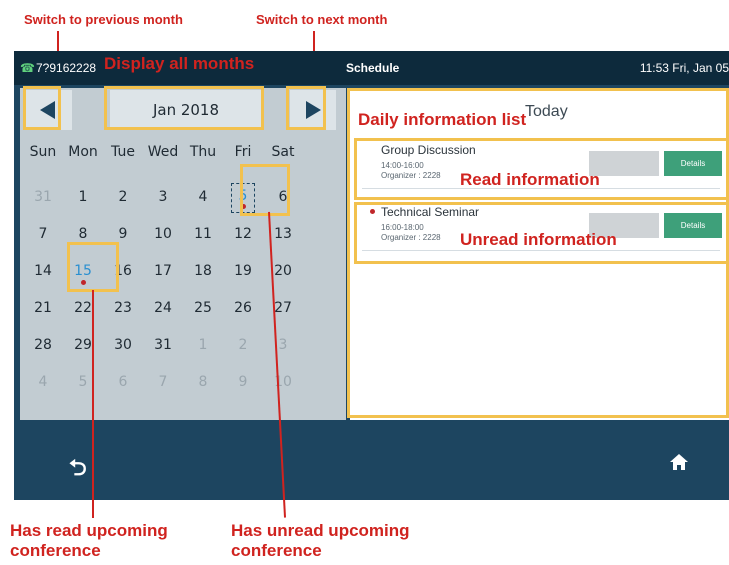 The image size is (729, 565). I want to click on calendar-day: 5, so click(83, 382).